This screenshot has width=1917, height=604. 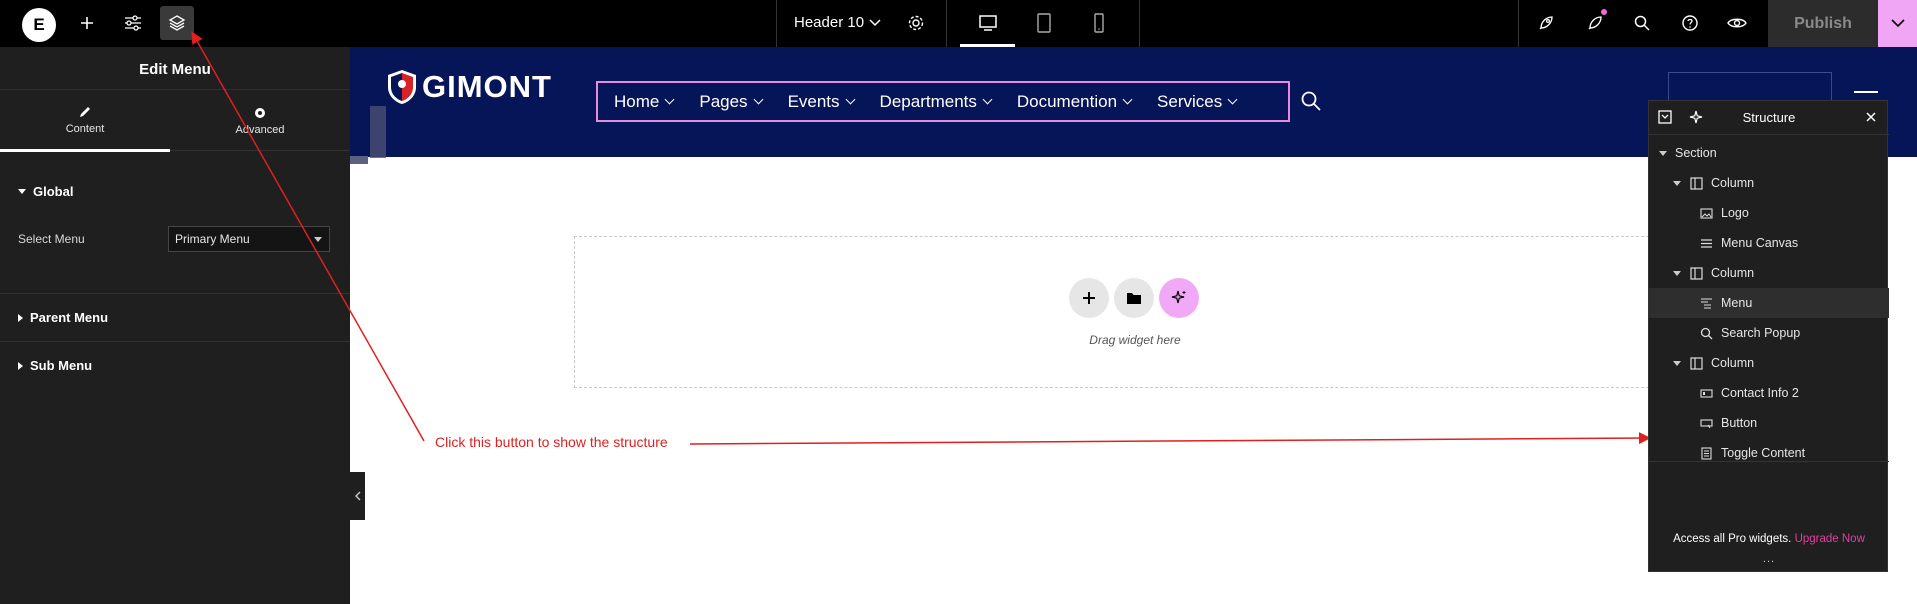 I want to click on structure-item-toggle-content: Toggle Content, so click(x=1769, y=453).